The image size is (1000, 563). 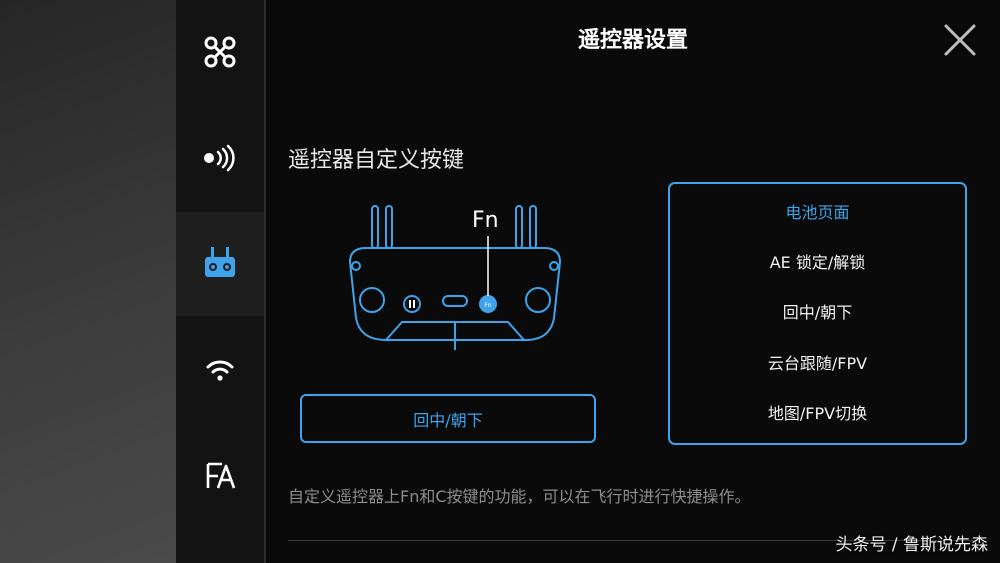 I want to click on wifi-icon, so click(x=220, y=370).